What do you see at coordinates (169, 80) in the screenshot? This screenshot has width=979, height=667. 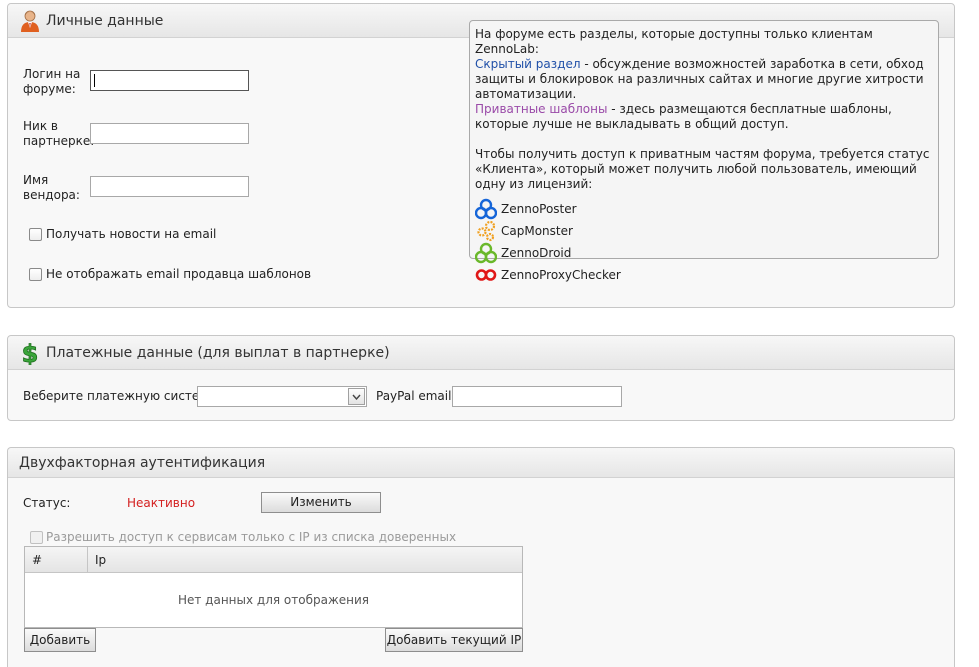 I see `login-input` at bounding box center [169, 80].